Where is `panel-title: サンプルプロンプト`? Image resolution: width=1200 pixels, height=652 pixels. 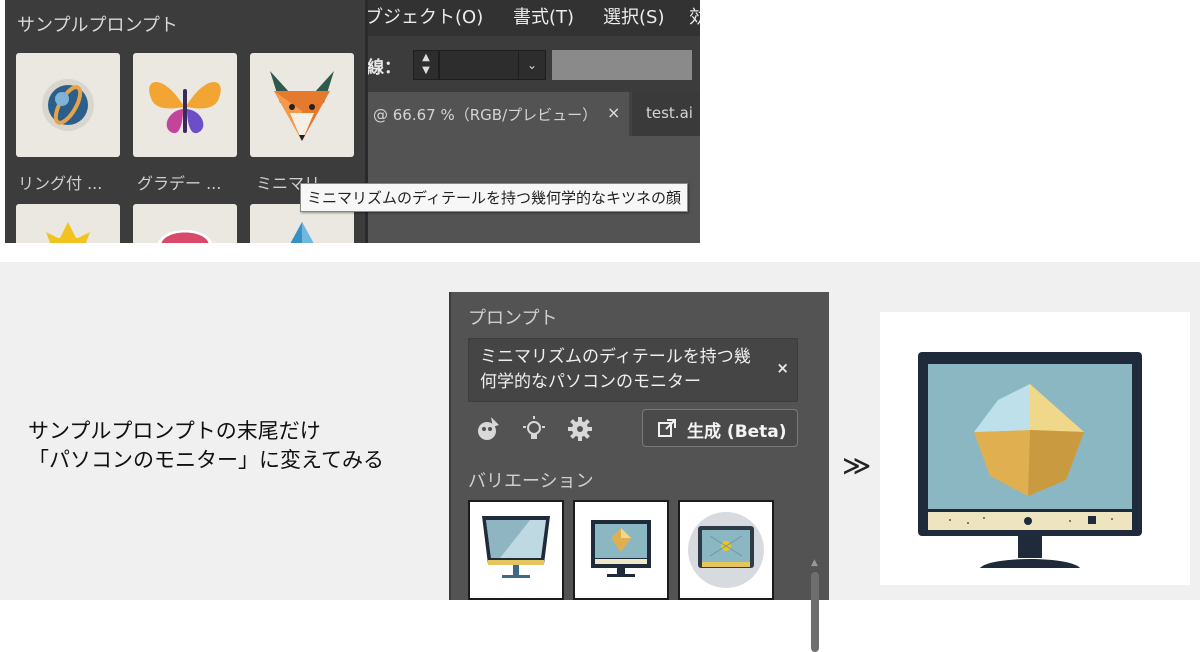
panel-title: サンプルプロンプト is located at coordinates (97, 25).